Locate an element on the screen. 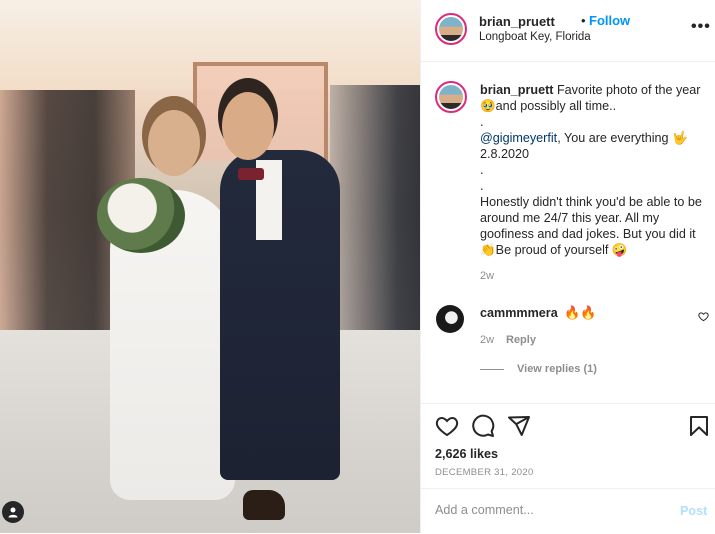  post-comment-button: Post is located at coordinates (693, 511).